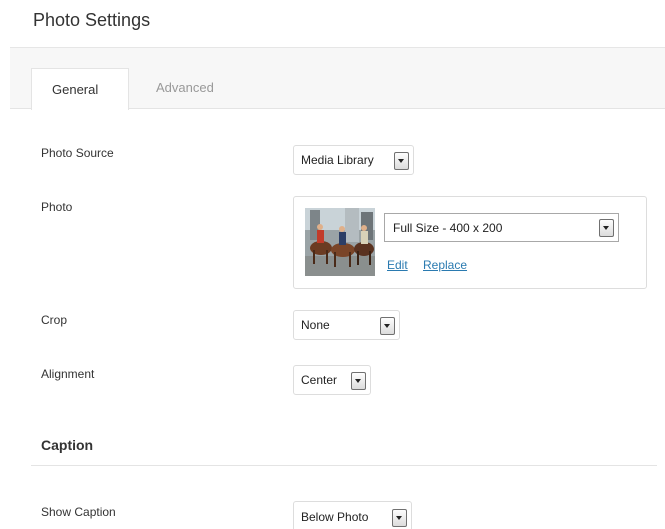  I want to click on show-caption-select: Below Photo, so click(352, 515).